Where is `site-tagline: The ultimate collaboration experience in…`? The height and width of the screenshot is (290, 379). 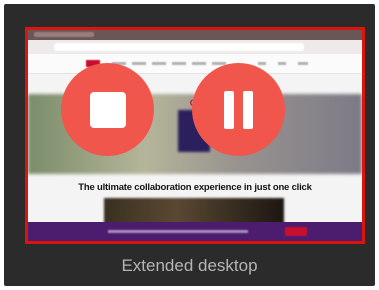
site-tagline: The ultimate collaboration experience in… is located at coordinates (195, 187).